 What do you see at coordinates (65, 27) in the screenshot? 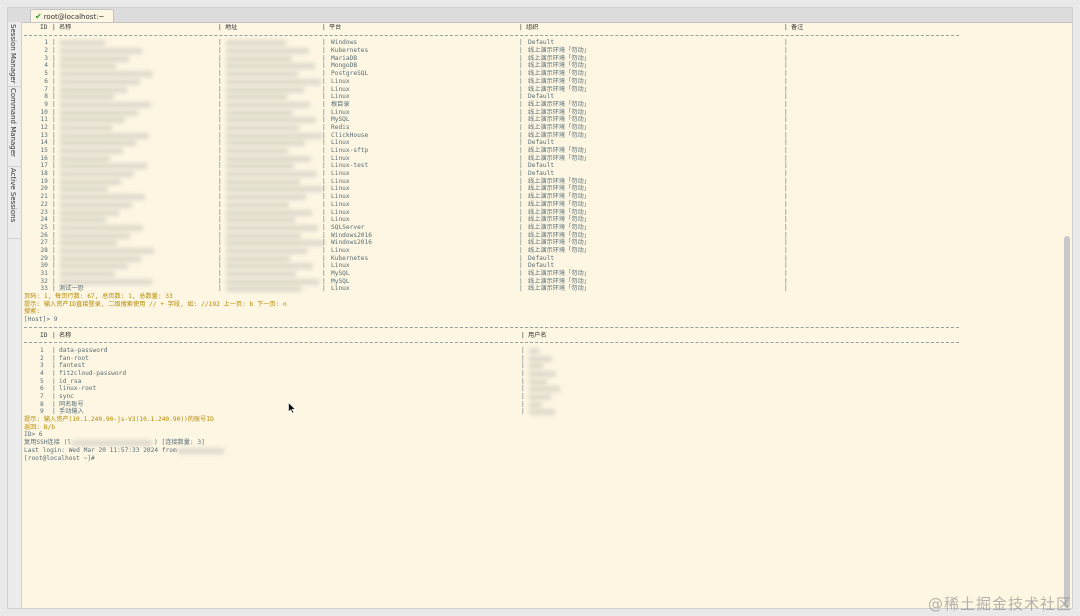
I see `col-name-header: 名称` at bounding box center [65, 27].